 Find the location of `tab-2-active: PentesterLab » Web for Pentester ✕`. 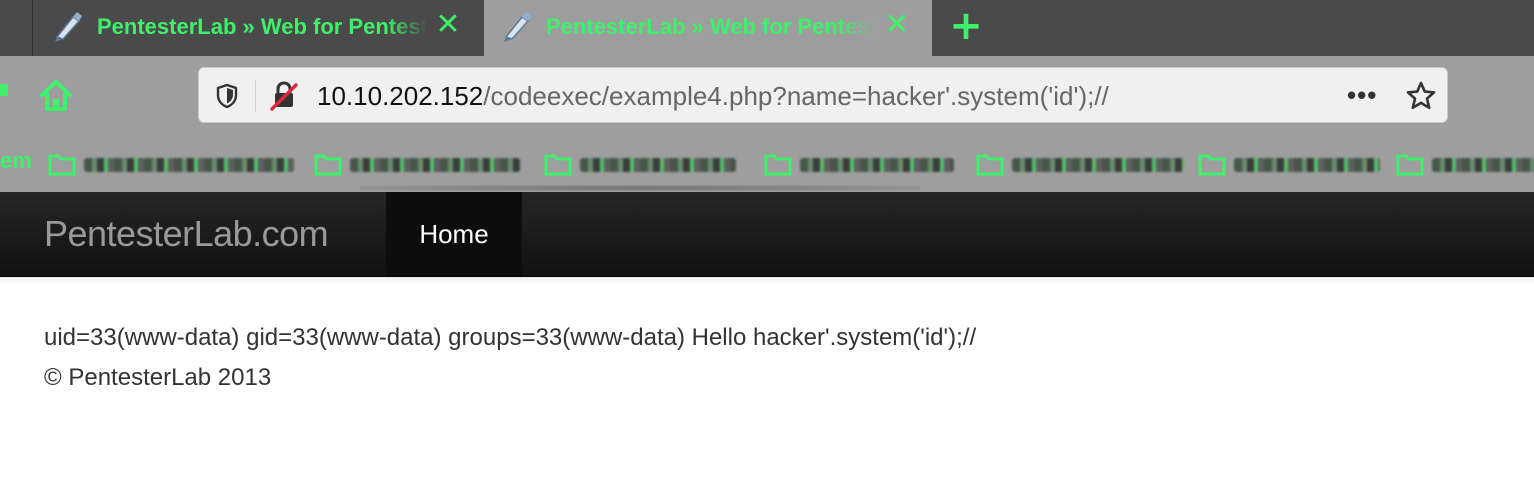

tab-2-active: PentesterLab » Web for Pentester ✕ is located at coordinates (708, 28).